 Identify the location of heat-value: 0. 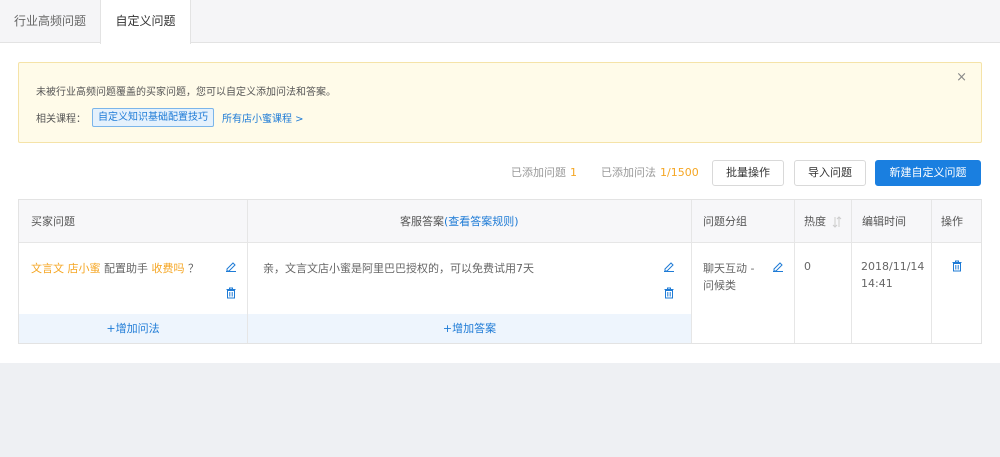
(807, 266).